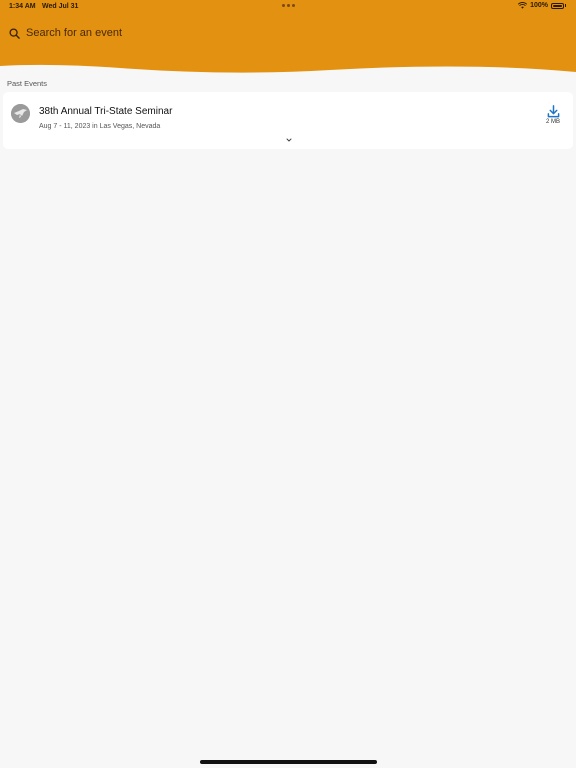  I want to click on multitasking-dots, so click(288, 5).